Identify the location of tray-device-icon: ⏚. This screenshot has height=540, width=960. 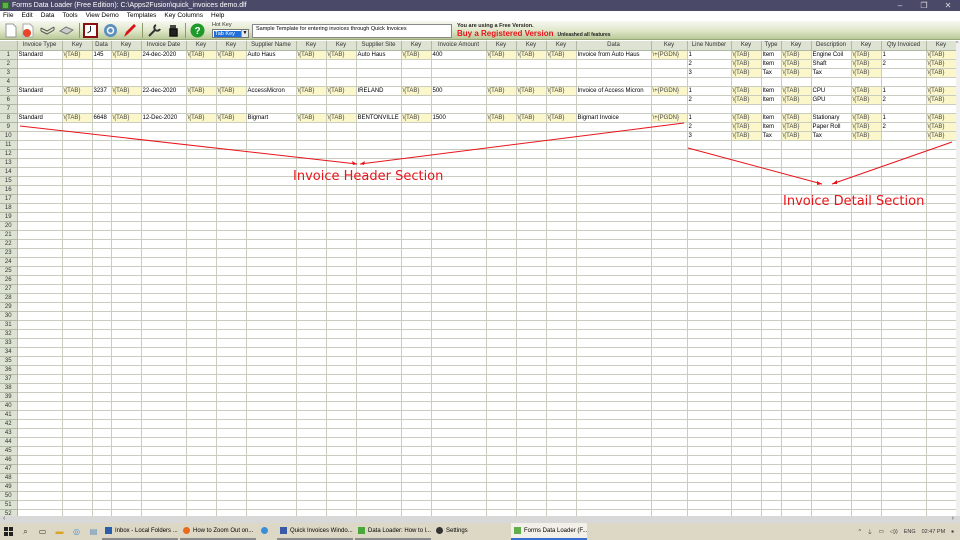
(870, 532).